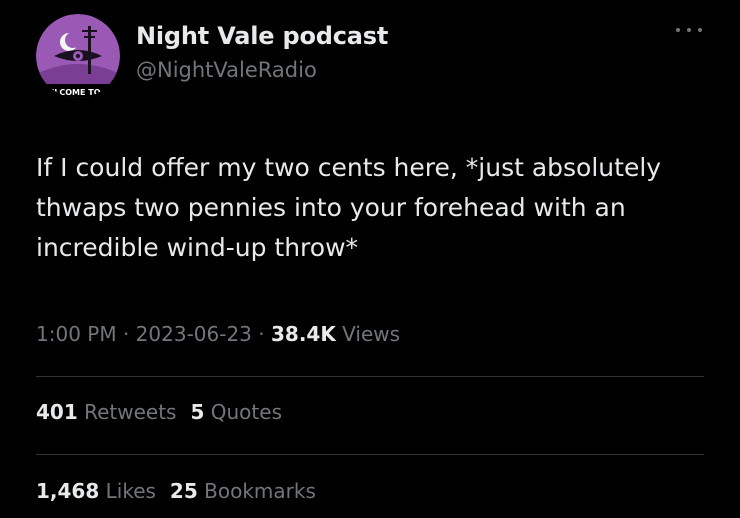 The image size is (740, 518). What do you see at coordinates (197, 412) in the screenshot?
I see `quotes-count: 5` at bounding box center [197, 412].